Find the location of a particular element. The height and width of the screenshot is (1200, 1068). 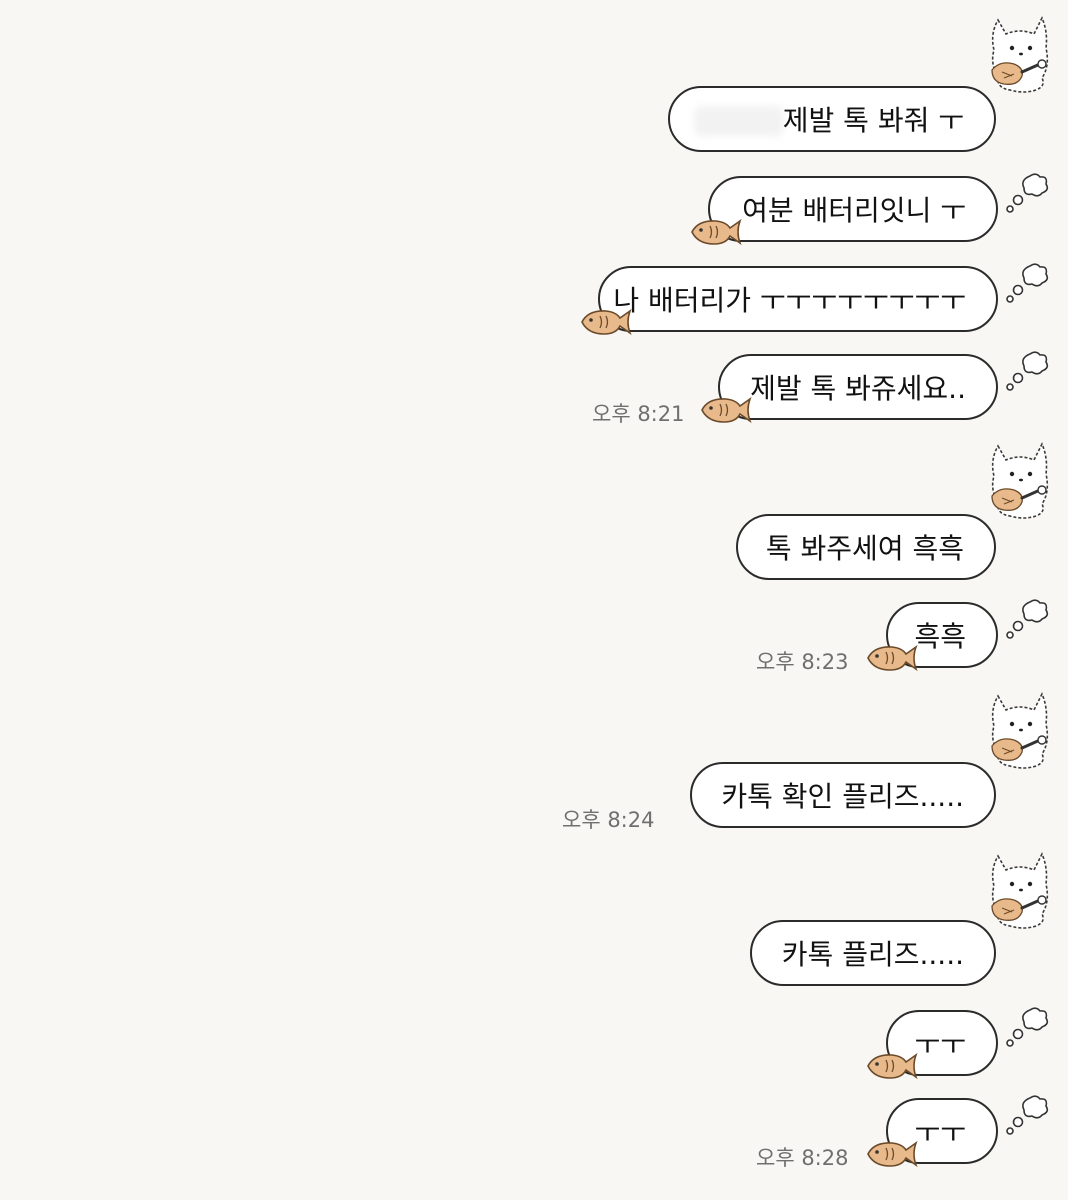

chat-bubble: 톡 봐주세여 흑흑 is located at coordinates (866, 547).